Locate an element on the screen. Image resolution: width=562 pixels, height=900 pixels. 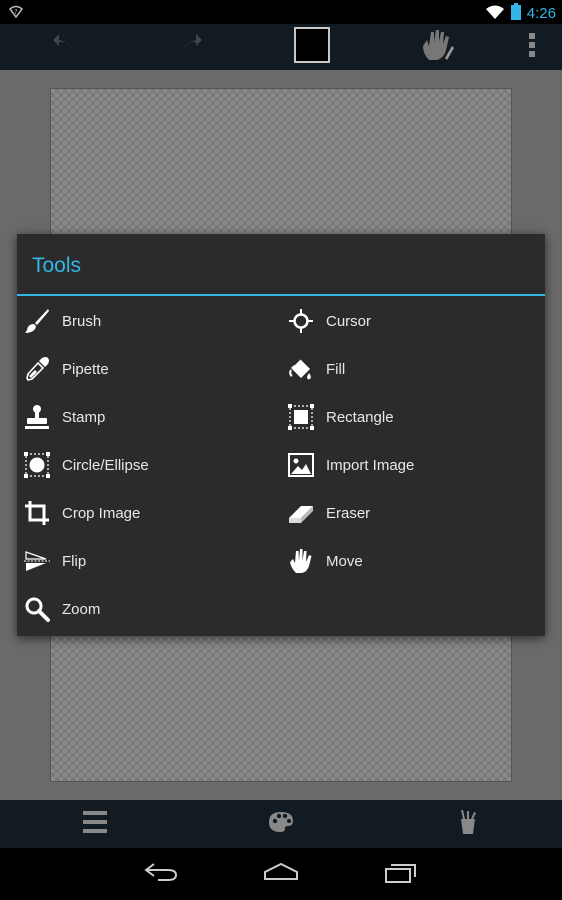
notification-icon: ? is located at coordinates (16, 14).